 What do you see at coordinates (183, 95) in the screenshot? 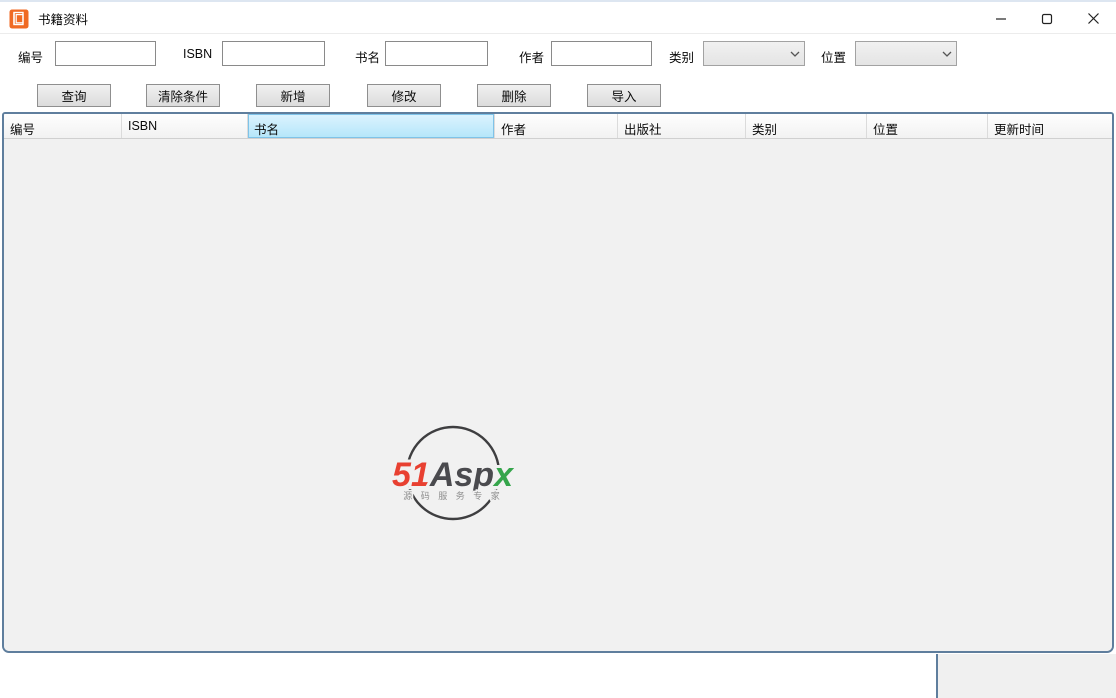
I see `clear-button: 清除条件` at bounding box center [183, 95].